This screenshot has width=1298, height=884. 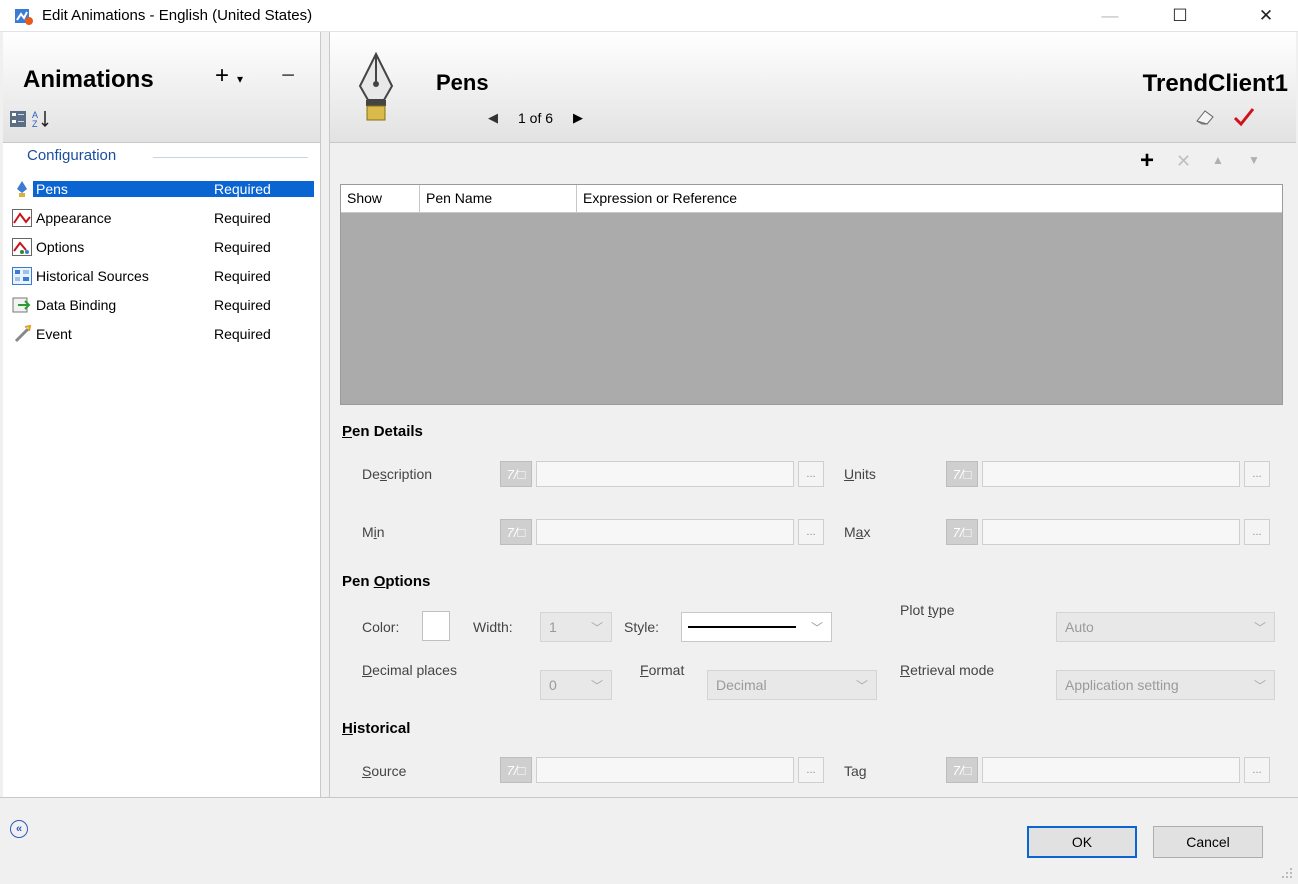 What do you see at coordinates (92, 276) in the screenshot?
I see `nav-item-name: Historical Sources` at bounding box center [92, 276].